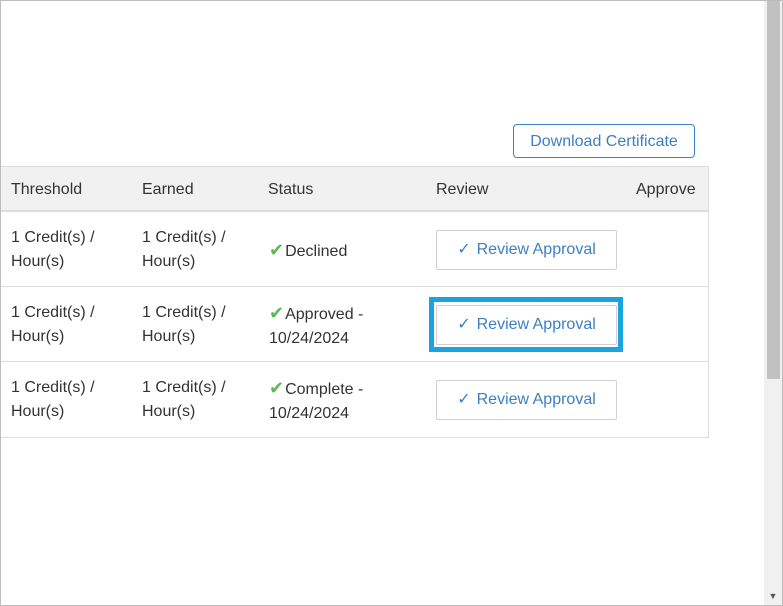 Image resolution: width=783 pixels, height=606 pixels. I want to click on chevron-down-icon: ▼, so click(773, 596).